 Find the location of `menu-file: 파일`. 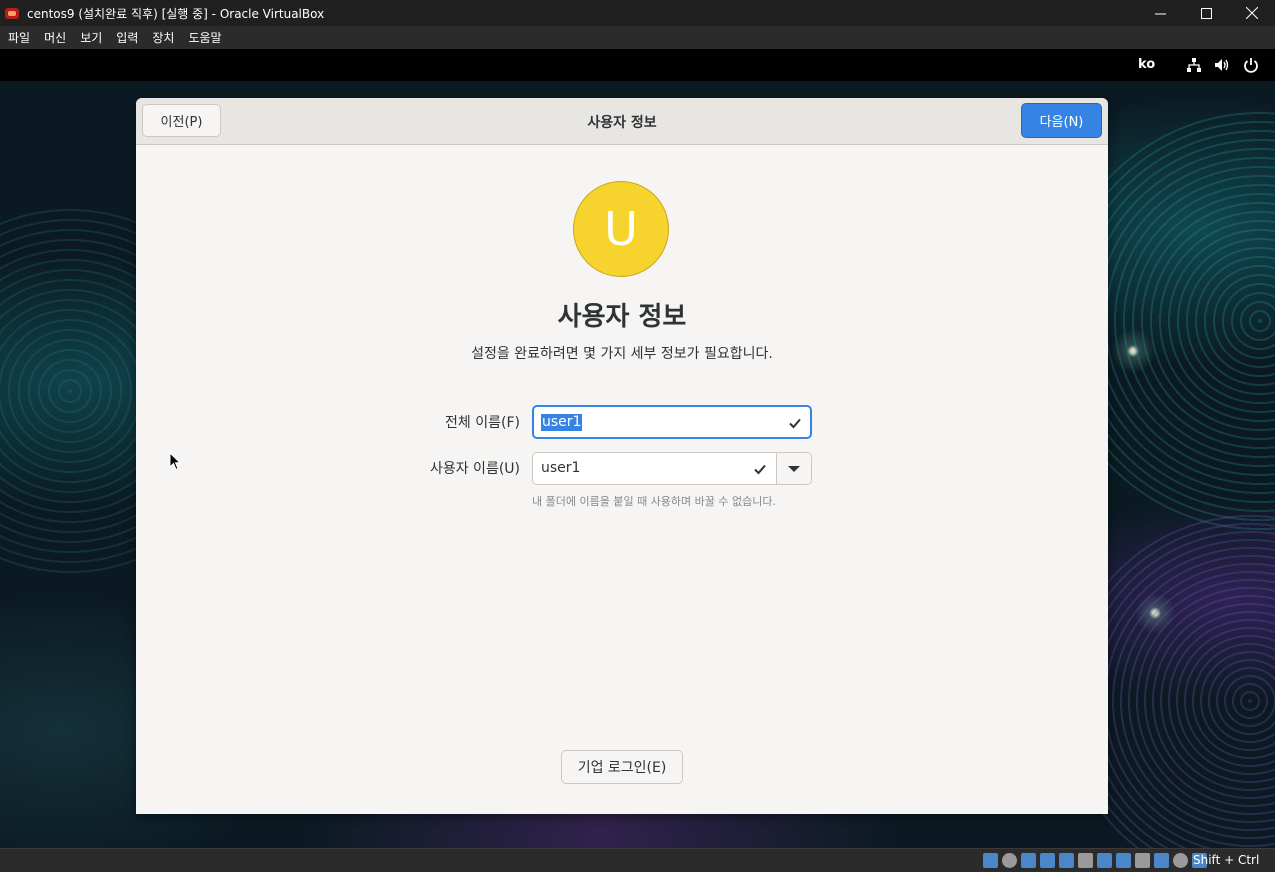

menu-file: 파일 is located at coordinates (19, 37).